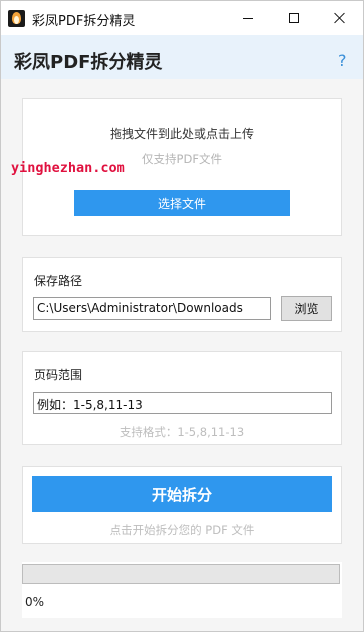 The height and width of the screenshot is (632, 364). Describe the element at coordinates (182, 432) in the screenshot. I see `page-range-format-hint: 支持格式：1-5,8,11-13` at that location.